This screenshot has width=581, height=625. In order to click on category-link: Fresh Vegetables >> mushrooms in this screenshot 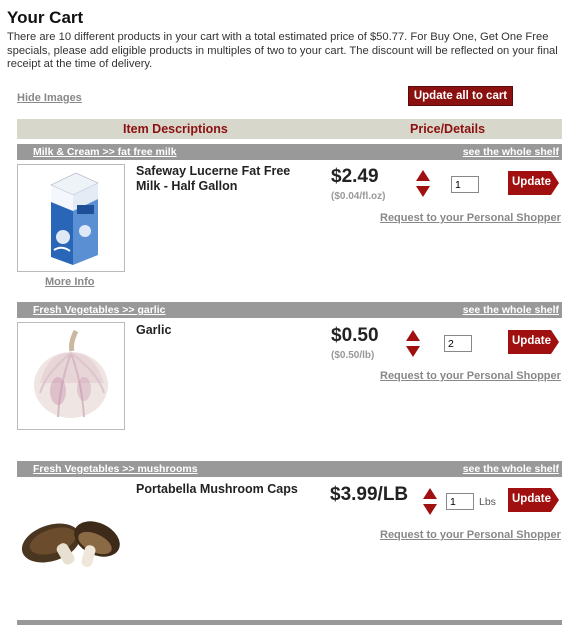, I will do `click(115, 469)`.